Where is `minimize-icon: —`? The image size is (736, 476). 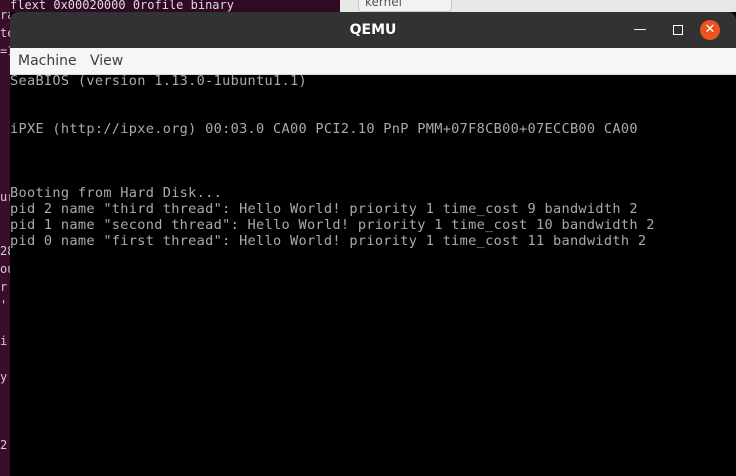
minimize-icon: — is located at coordinates (640, 29).